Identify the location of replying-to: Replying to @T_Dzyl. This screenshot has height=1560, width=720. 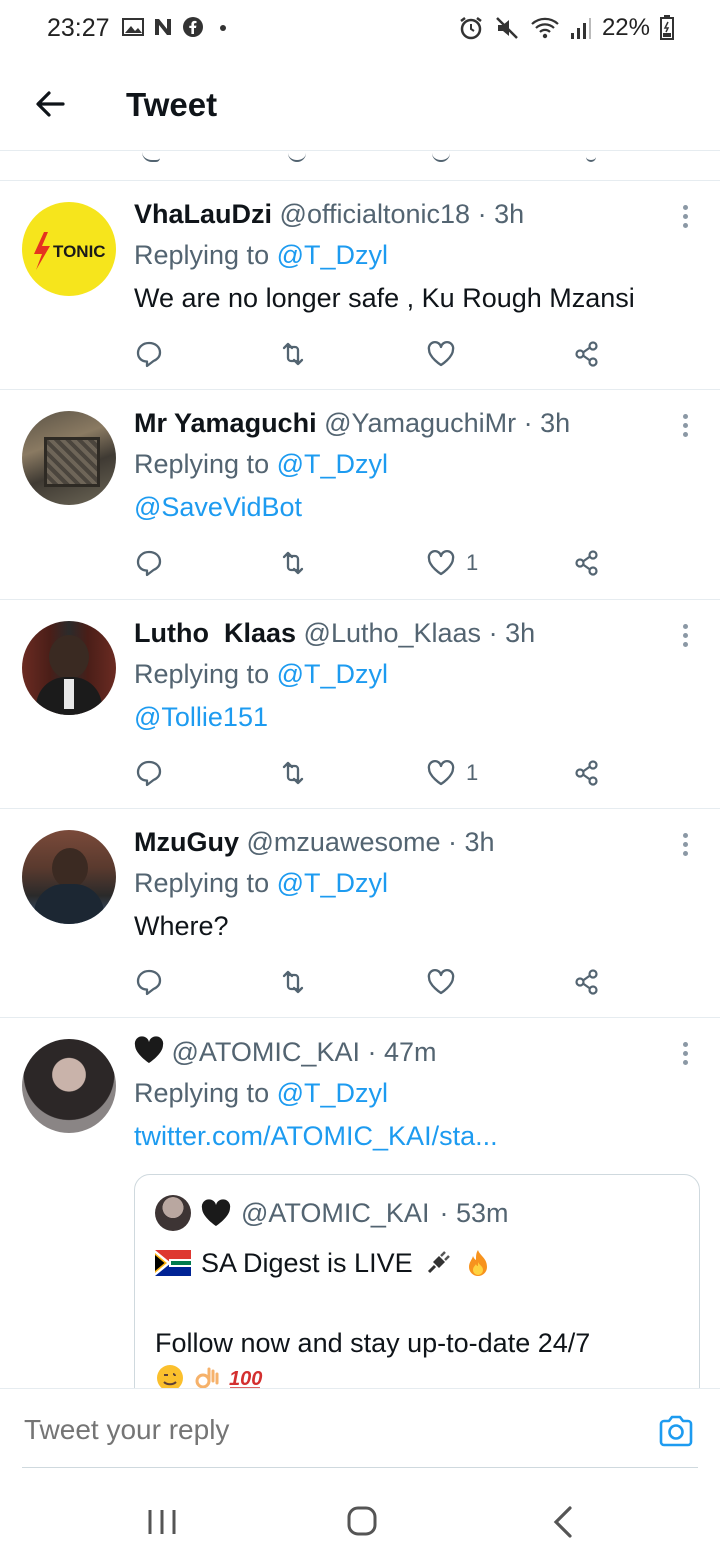
(413, 255).